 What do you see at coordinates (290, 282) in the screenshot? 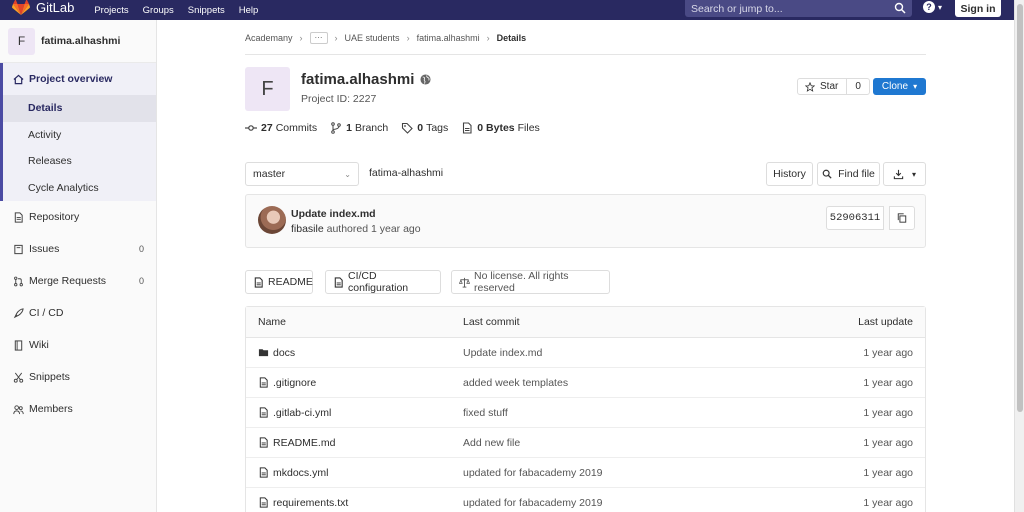
I see `readme-label: README` at bounding box center [290, 282].